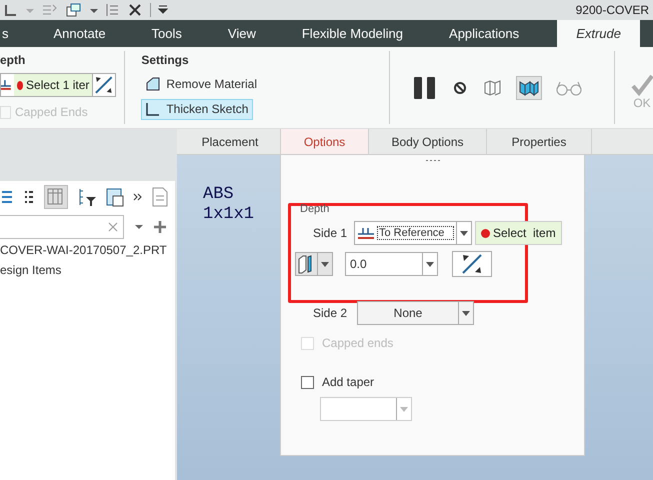 This screenshot has height=480, width=653. I want to click on tree-item: esign Items, so click(87, 269).